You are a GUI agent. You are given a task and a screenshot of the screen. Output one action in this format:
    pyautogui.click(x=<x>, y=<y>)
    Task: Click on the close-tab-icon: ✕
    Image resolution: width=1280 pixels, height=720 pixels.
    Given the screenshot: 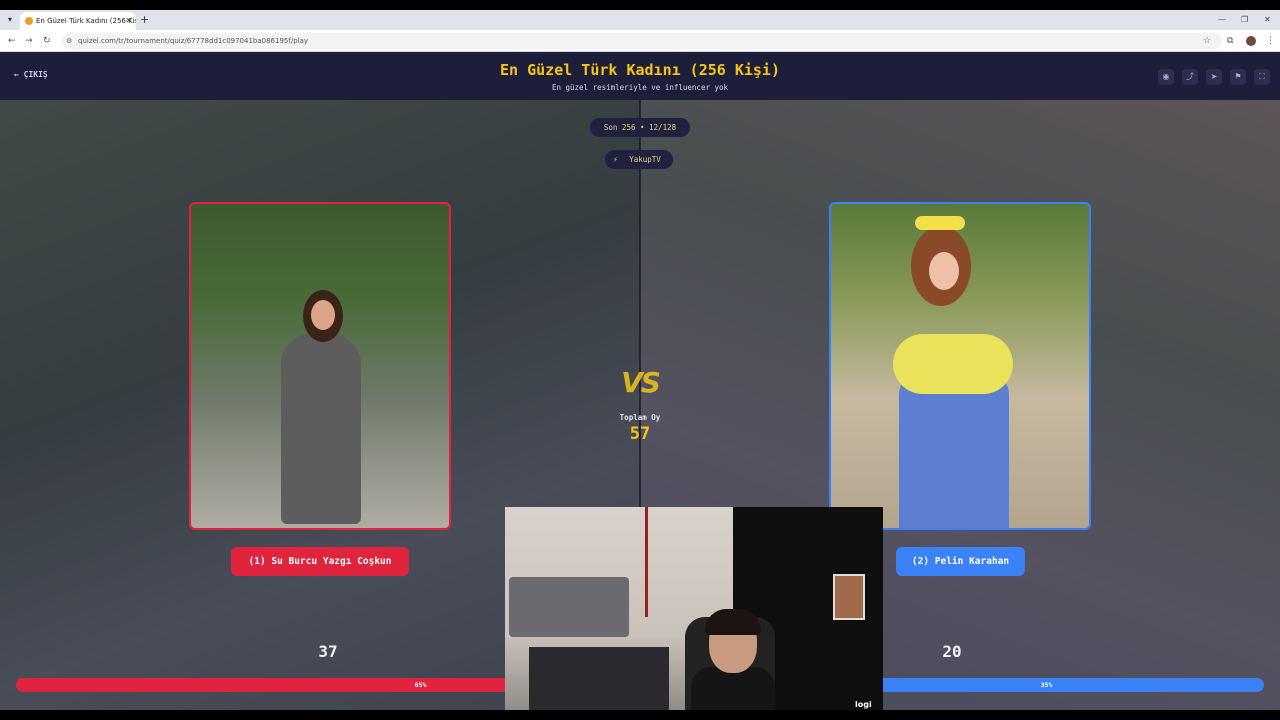 What is the action you would take?
    pyautogui.click(x=128, y=21)
    